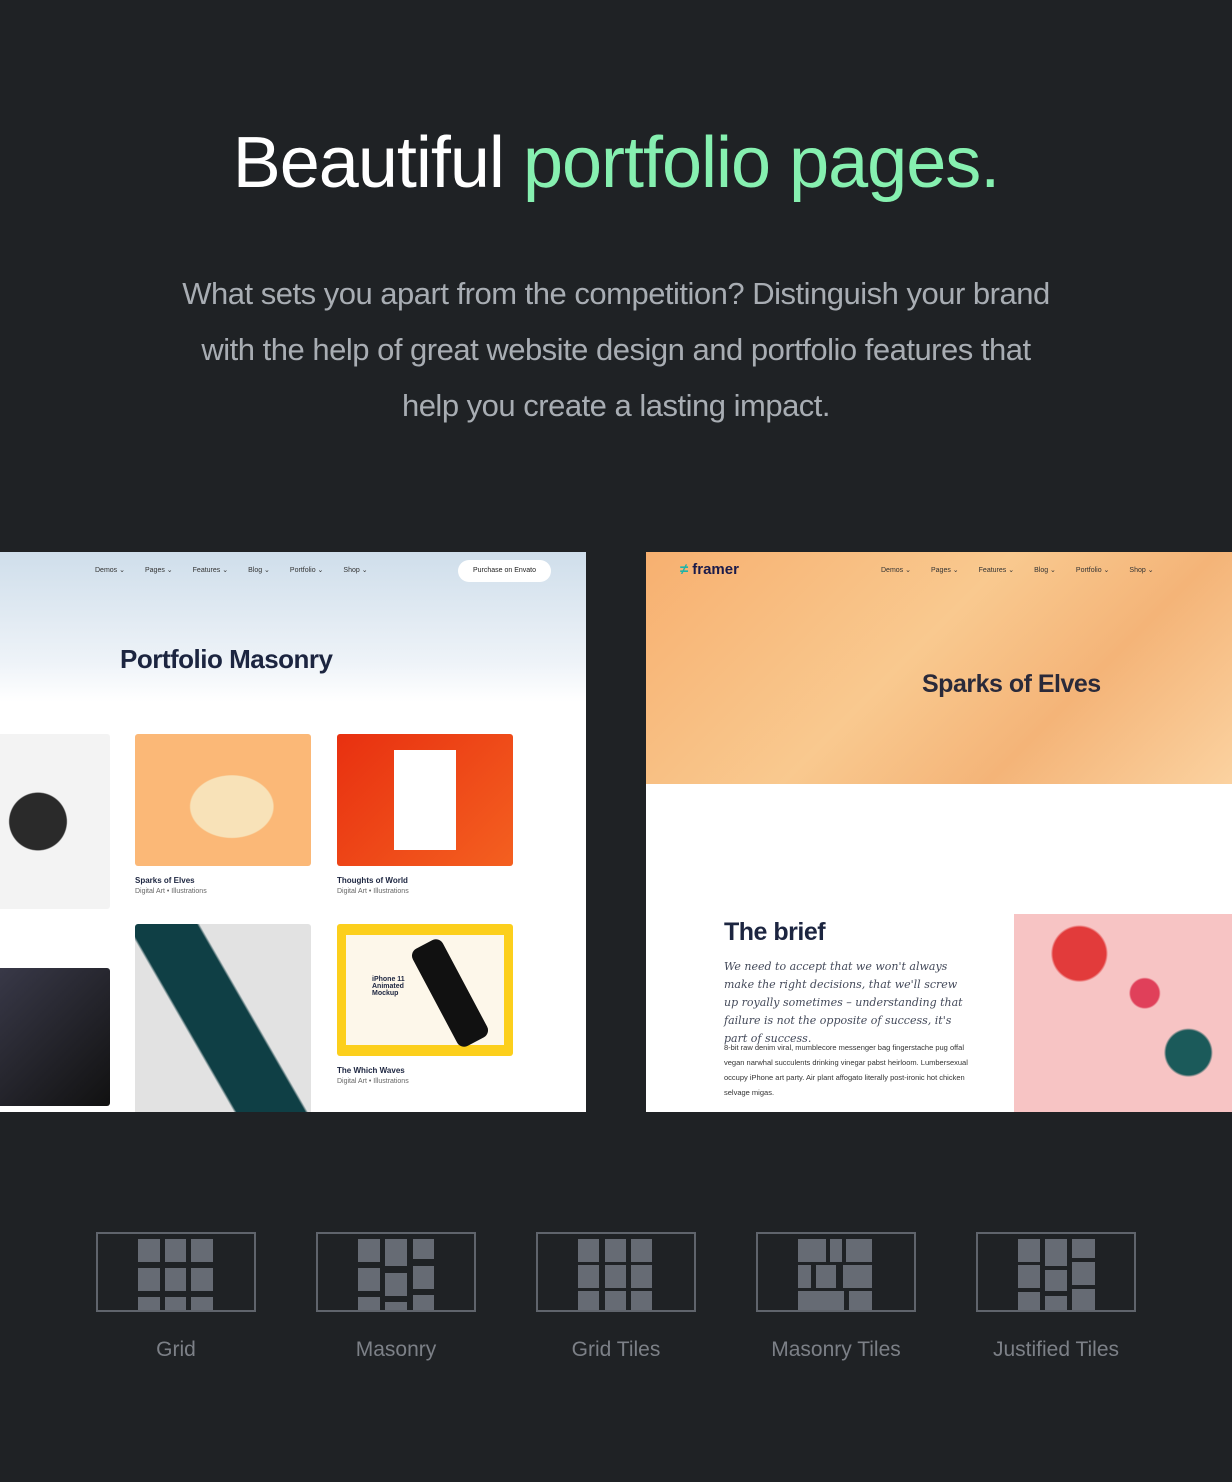  I want to click on layout-label: Grid, so click(176, 1350).